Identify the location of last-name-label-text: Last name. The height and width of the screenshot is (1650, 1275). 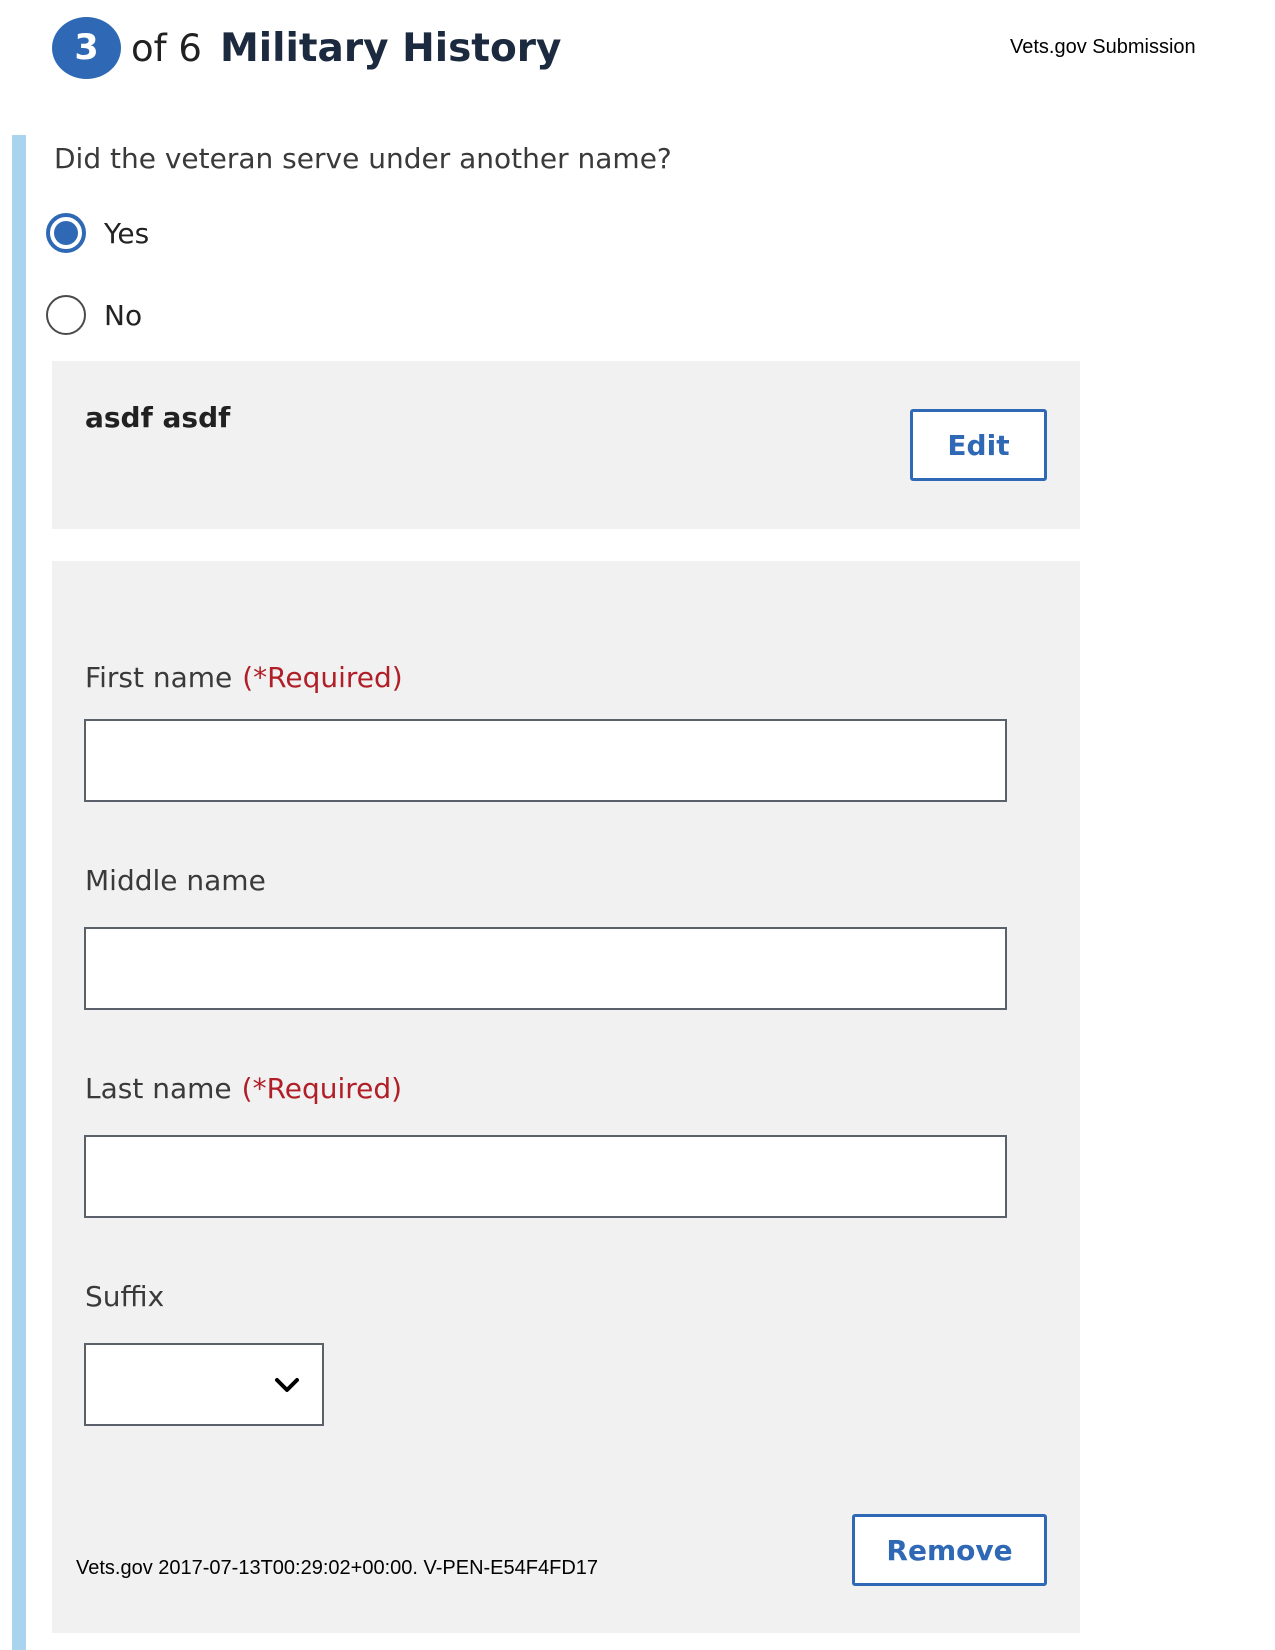
(158, 1088).